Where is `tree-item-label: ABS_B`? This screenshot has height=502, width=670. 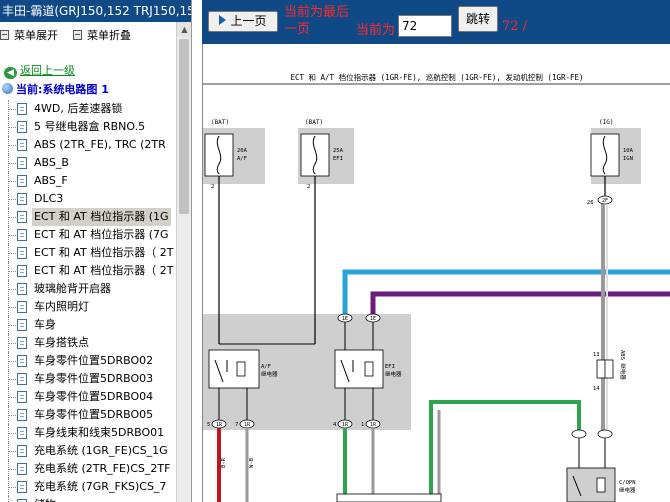 tree-item-label: ABS_B is located at coordinates (51, 162).